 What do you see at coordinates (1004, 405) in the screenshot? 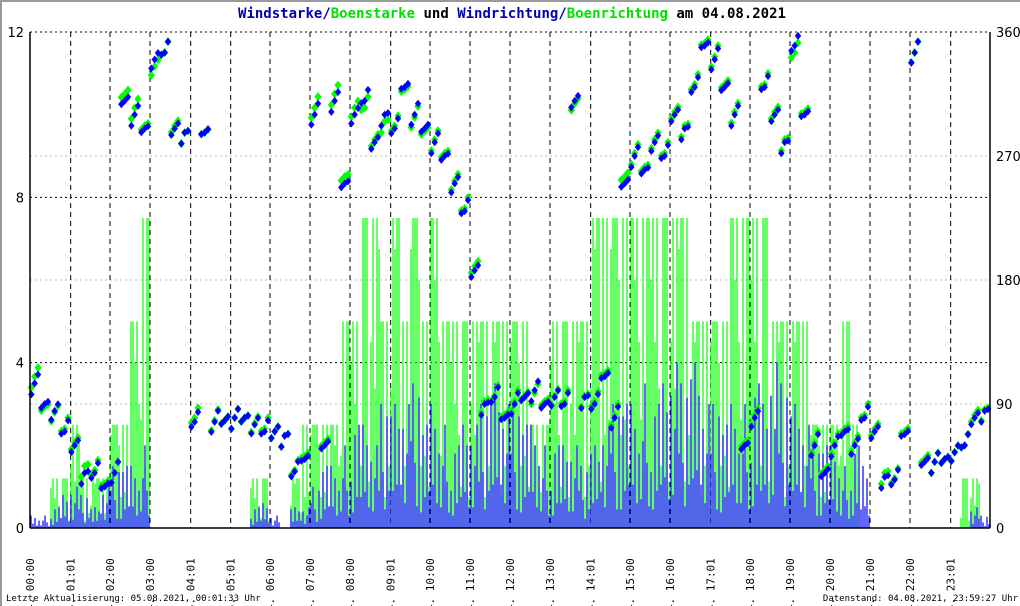
I see `y-right-tick-label: 90` at bounding box center [1004, 405].